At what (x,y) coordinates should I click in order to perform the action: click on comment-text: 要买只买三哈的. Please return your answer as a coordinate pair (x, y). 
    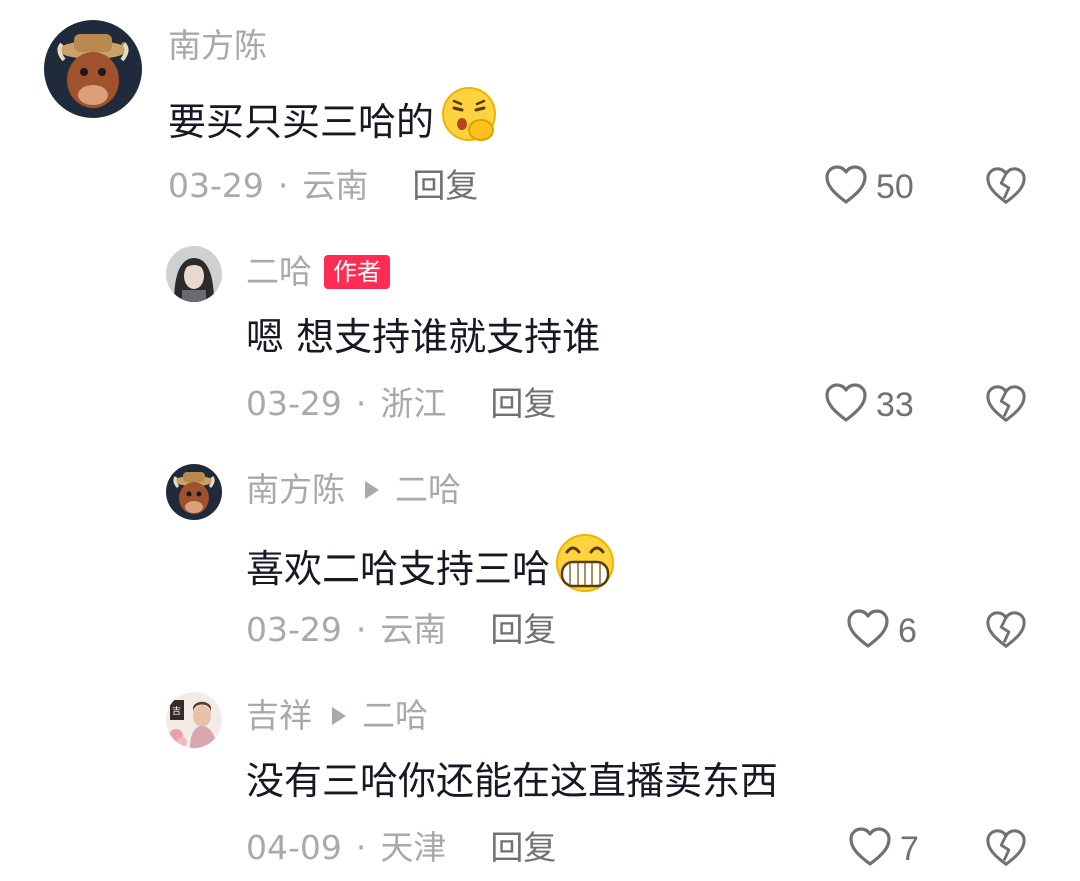
    Looking at the image, I should click on (301, 122).